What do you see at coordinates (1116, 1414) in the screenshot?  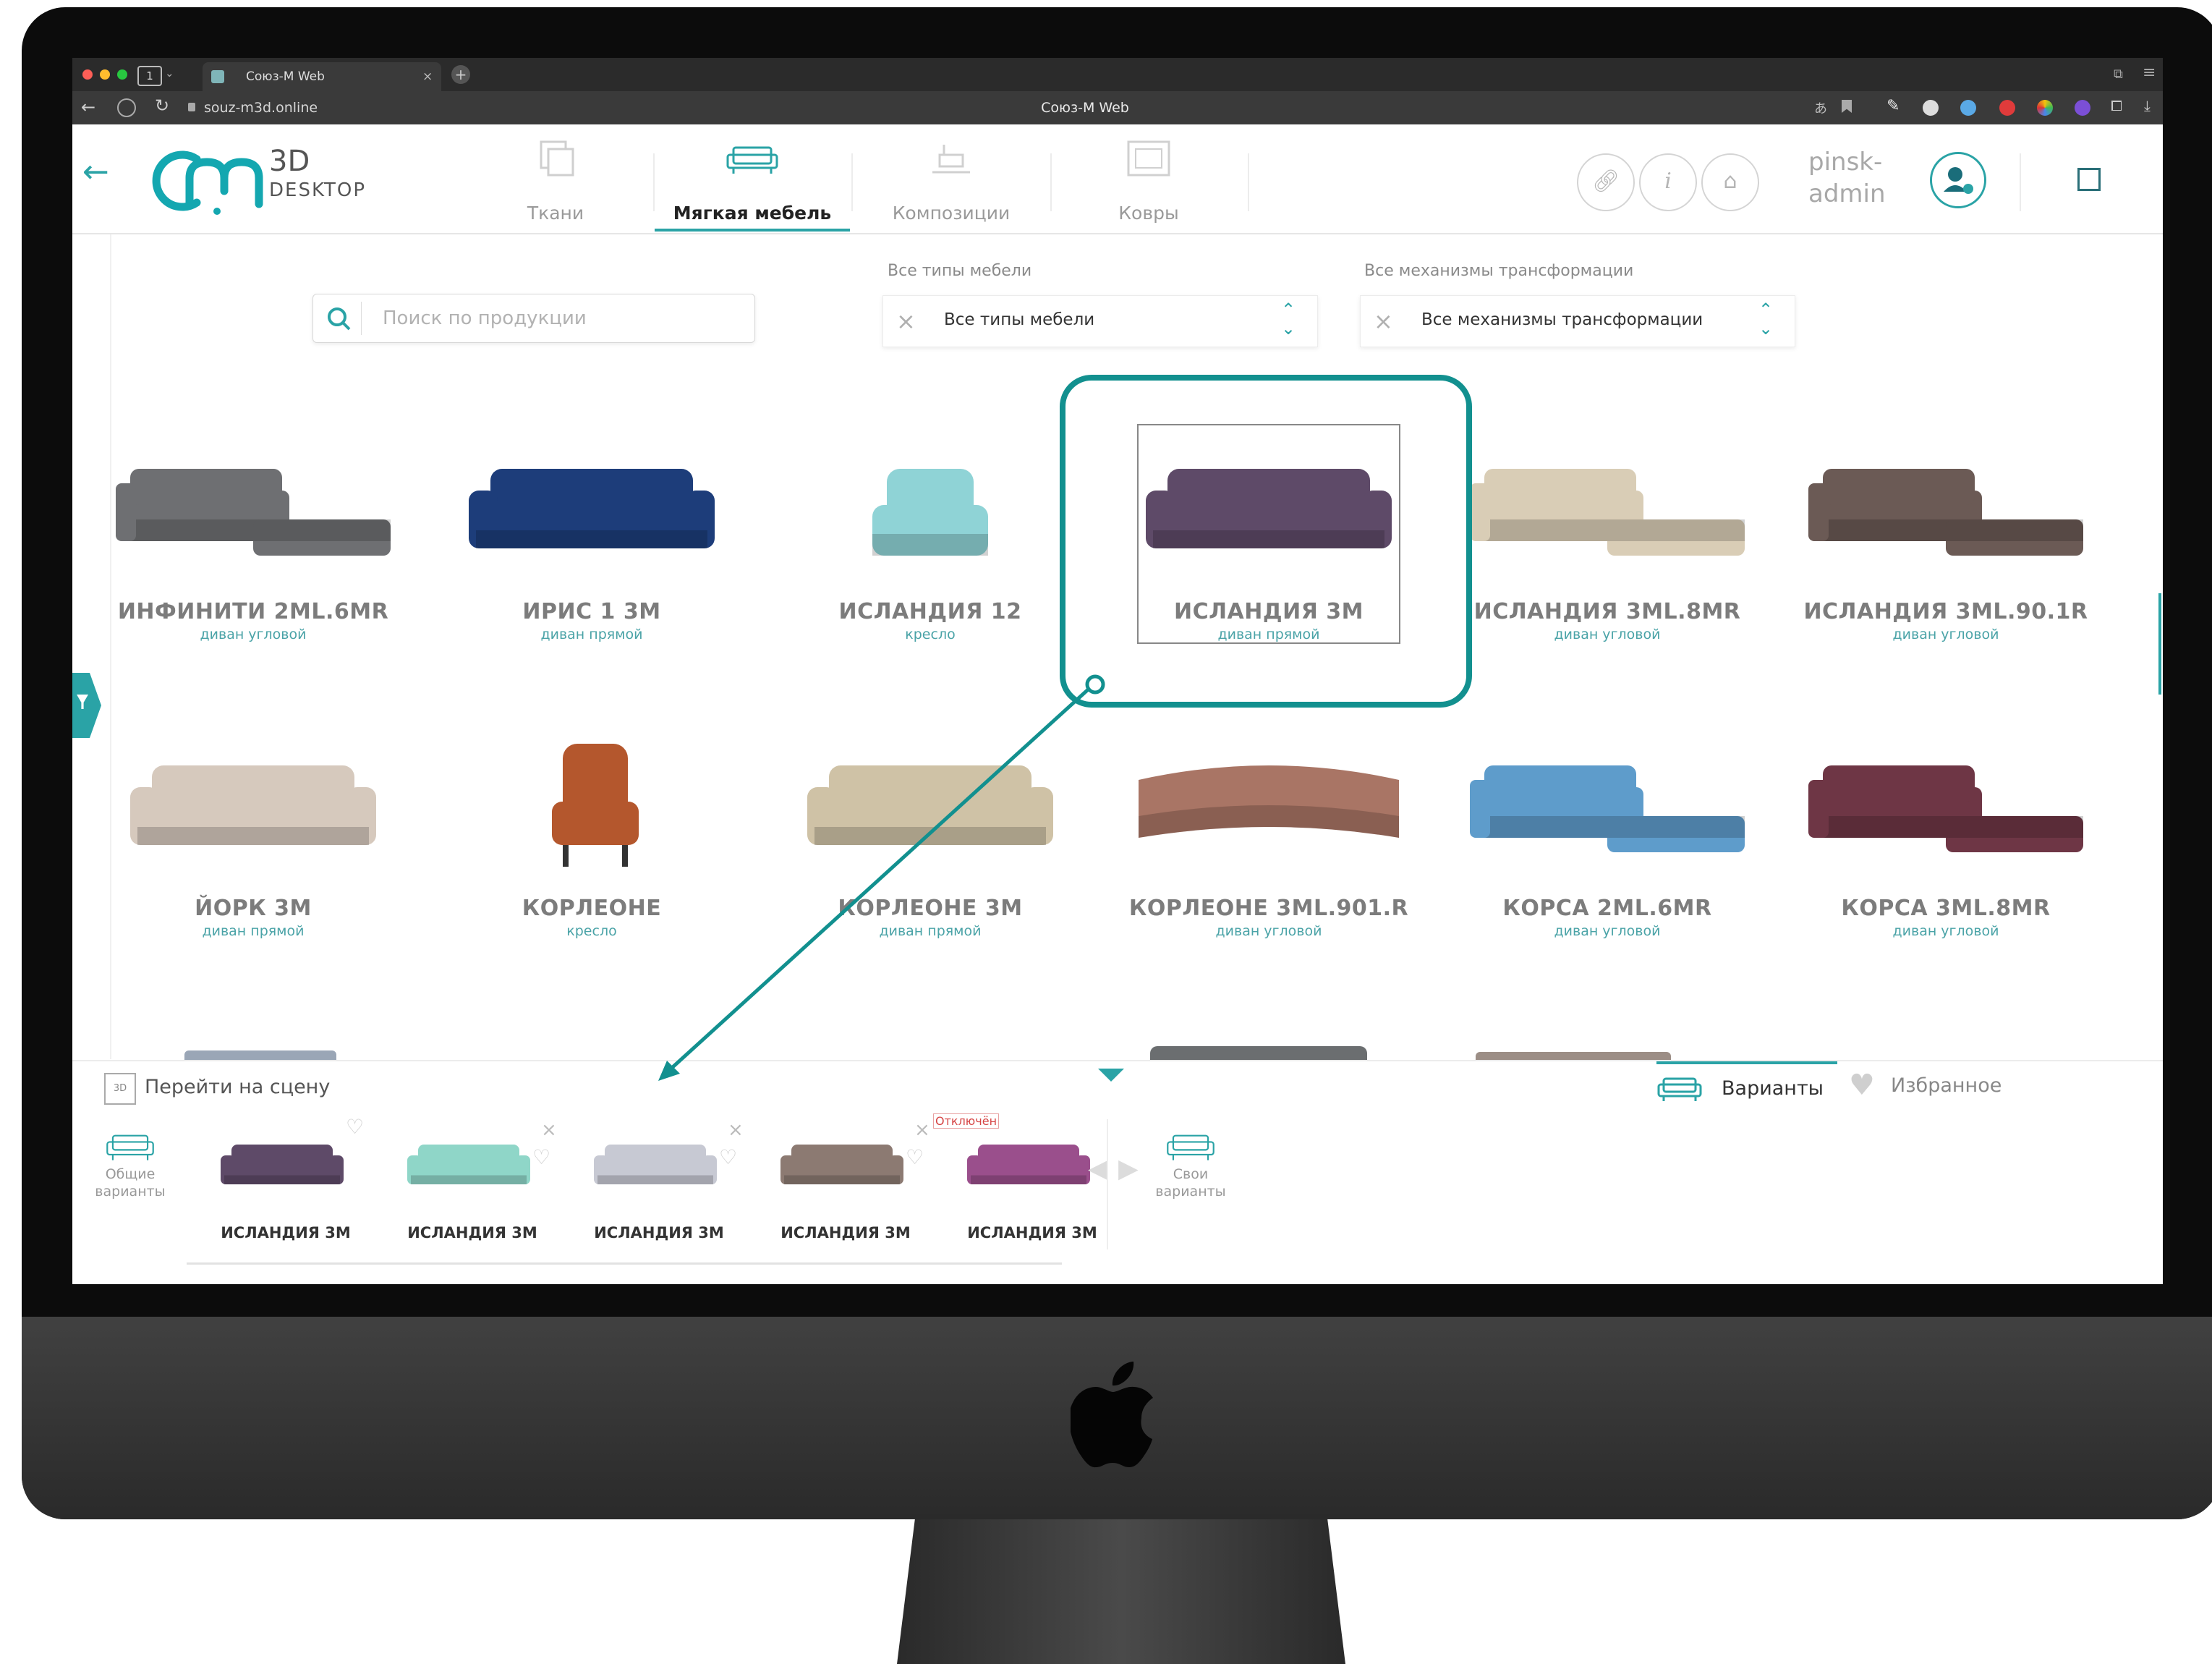 I see `apple-logo-icon` at bounding box center [1116, 1414].